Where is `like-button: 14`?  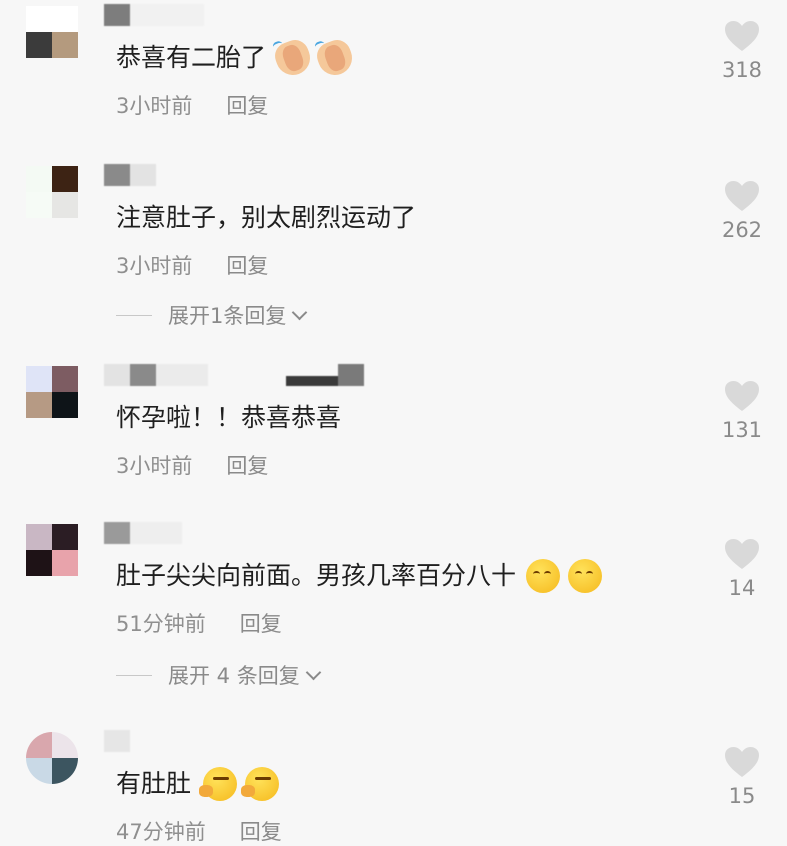 like-button: 14 is located at coordinates (742, 569).